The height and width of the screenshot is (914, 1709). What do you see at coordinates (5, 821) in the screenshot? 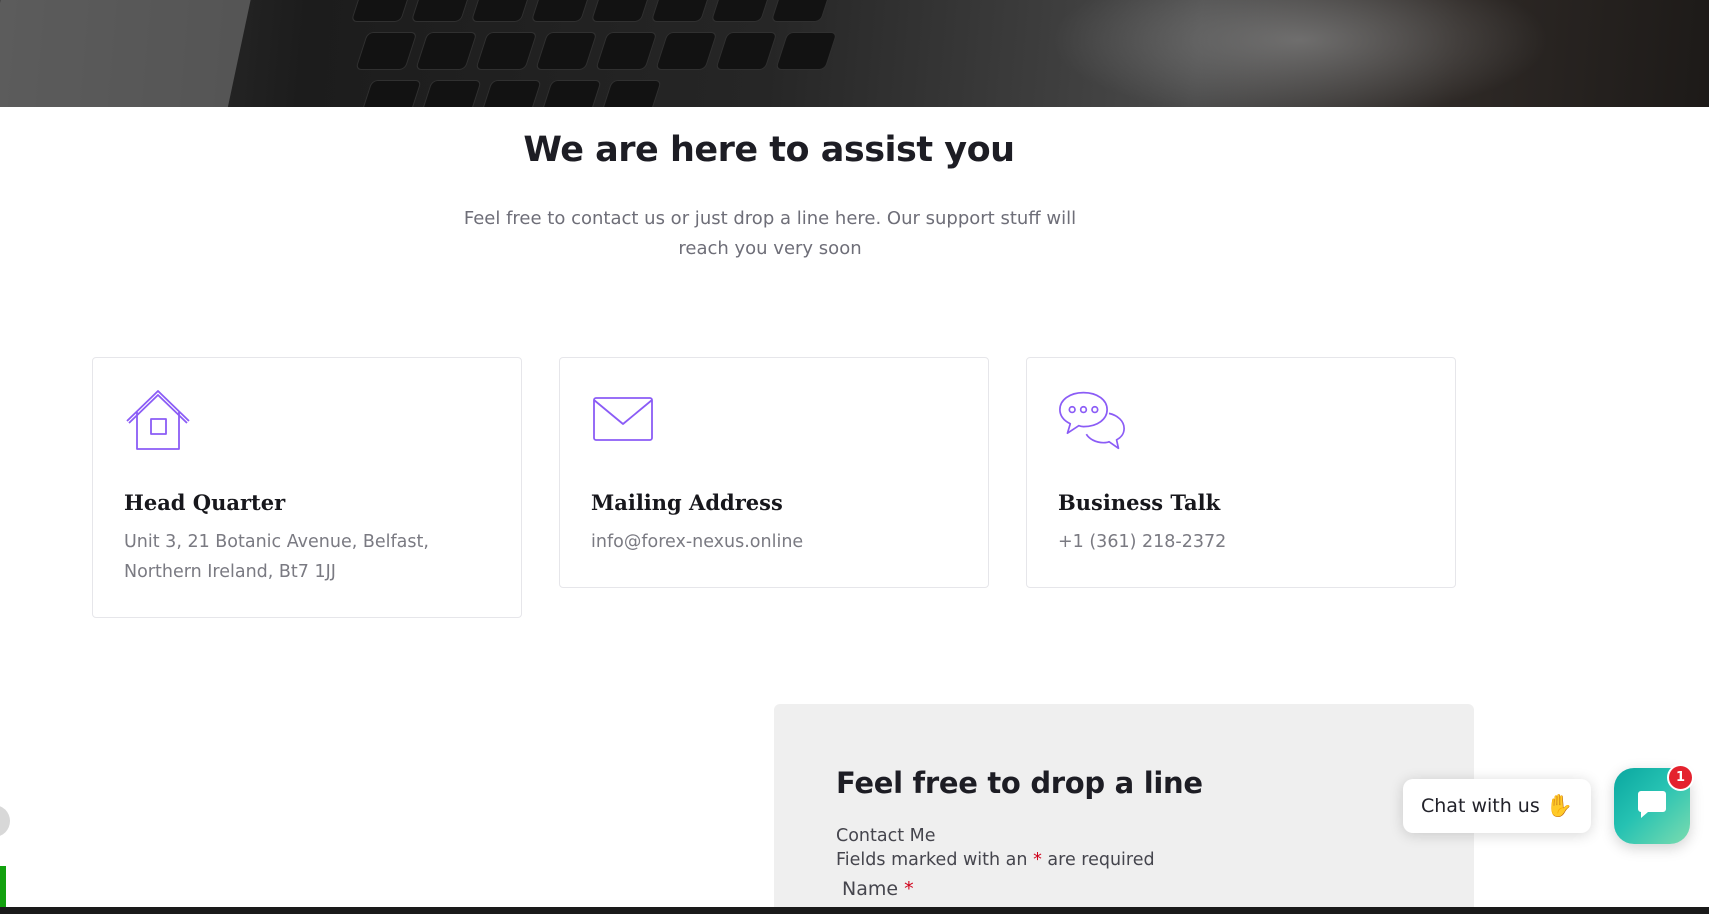
I see `side-scroll-button` at bounding box center [5, 821].